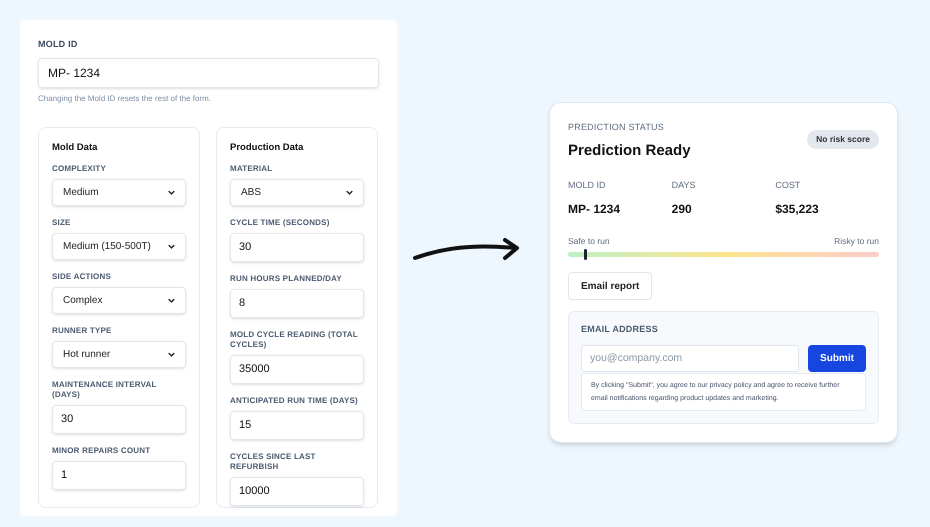 The height and width of the screenshot is (527, 930). I want to click on field-label: RUN HOURS PLANNED/DAY, so click(286, 279).